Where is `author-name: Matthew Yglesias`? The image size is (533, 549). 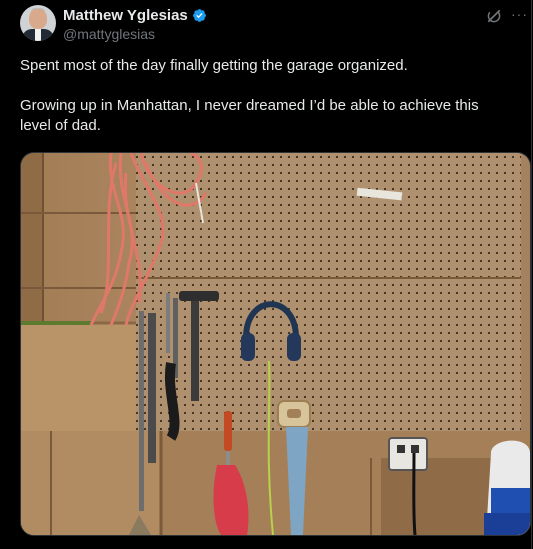 author-name: Matthew Yglesias is located at coordinates (125, 15).